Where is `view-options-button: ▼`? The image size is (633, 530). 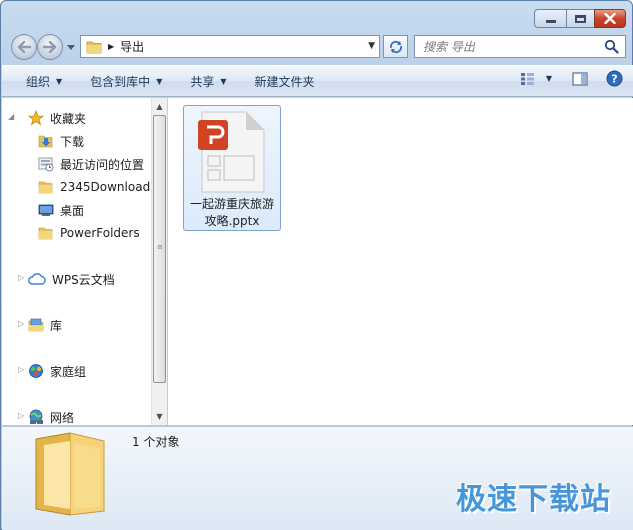 view-options-button: ▼ is located at coordinates (536, 79).